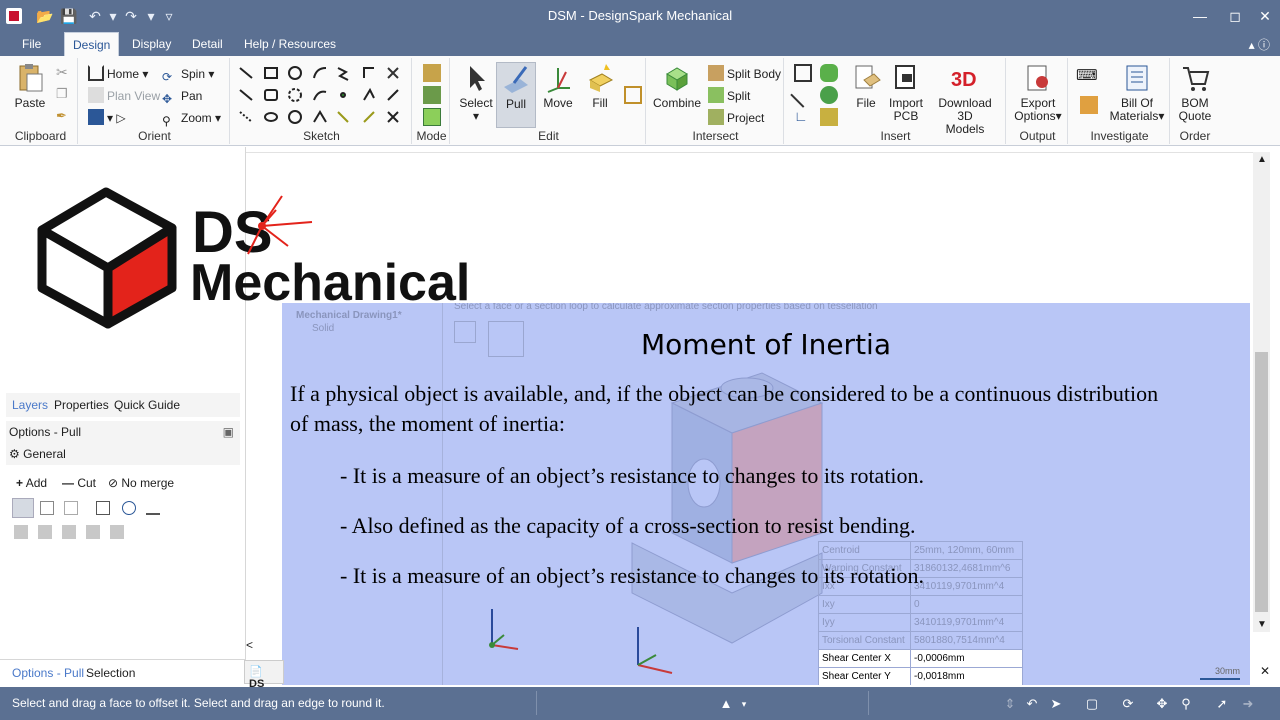 The width and height of the screenshot is (1280, 720). I want to click on property-name: Iyy, so click(864, 622).